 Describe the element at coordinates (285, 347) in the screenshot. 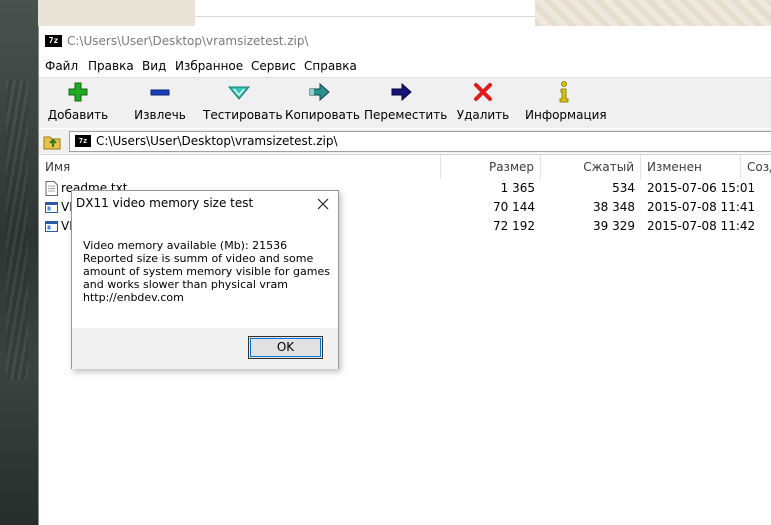

I see `ok-button: OK` at that location.